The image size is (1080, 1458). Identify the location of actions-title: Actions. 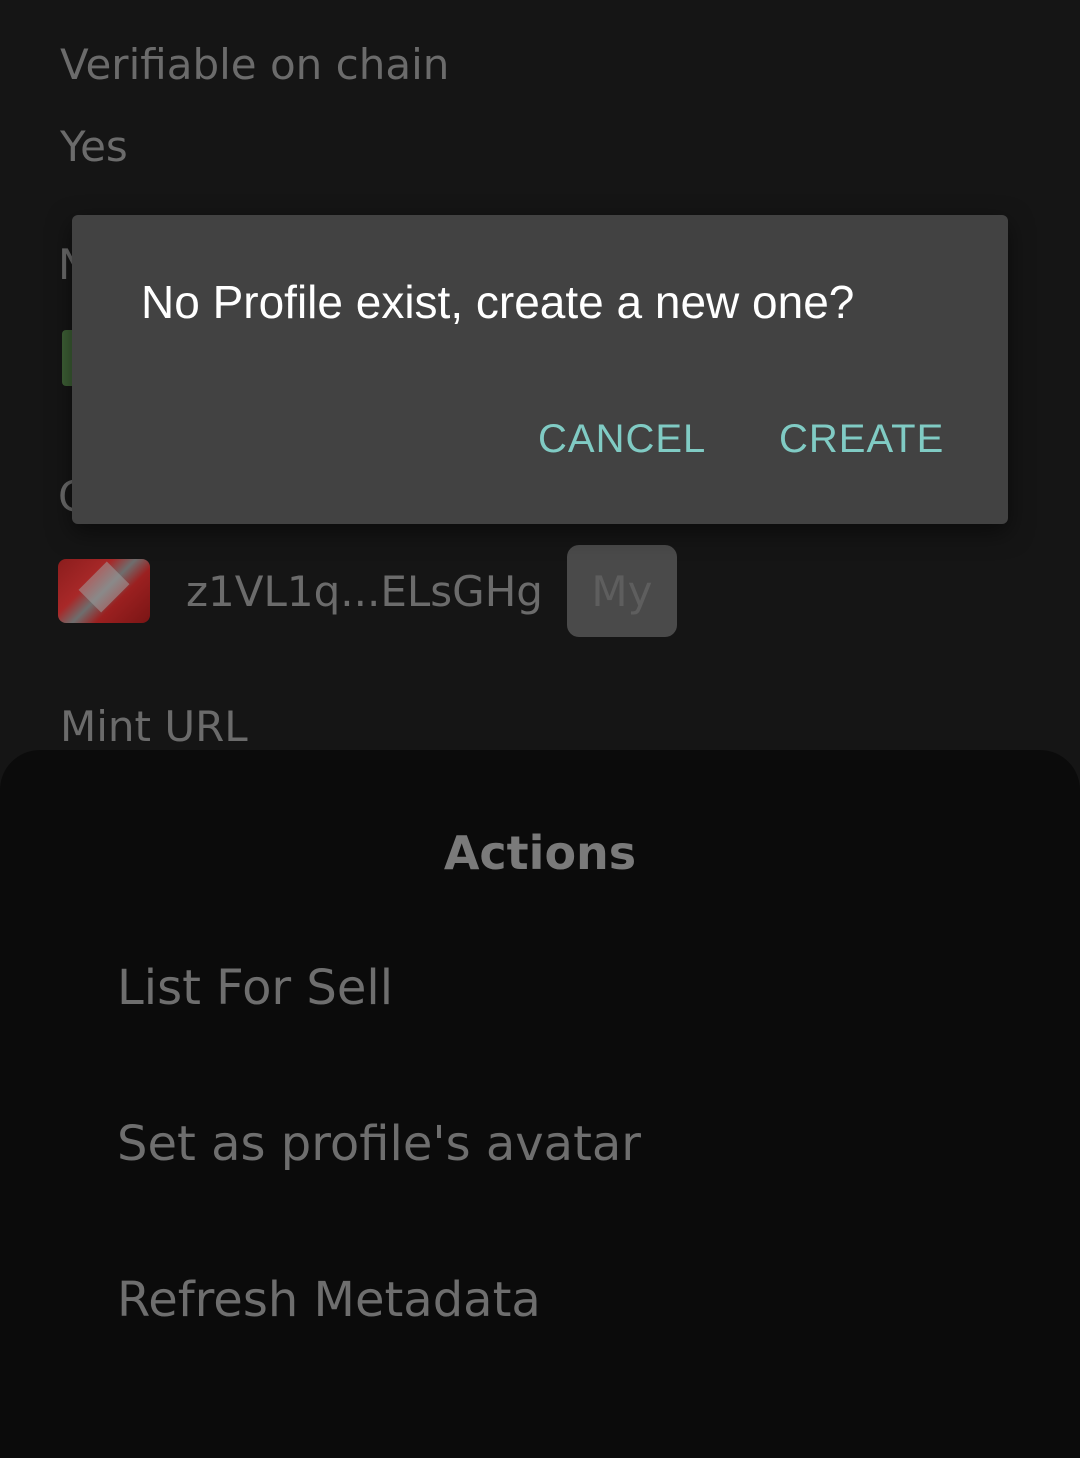
(540, 853).